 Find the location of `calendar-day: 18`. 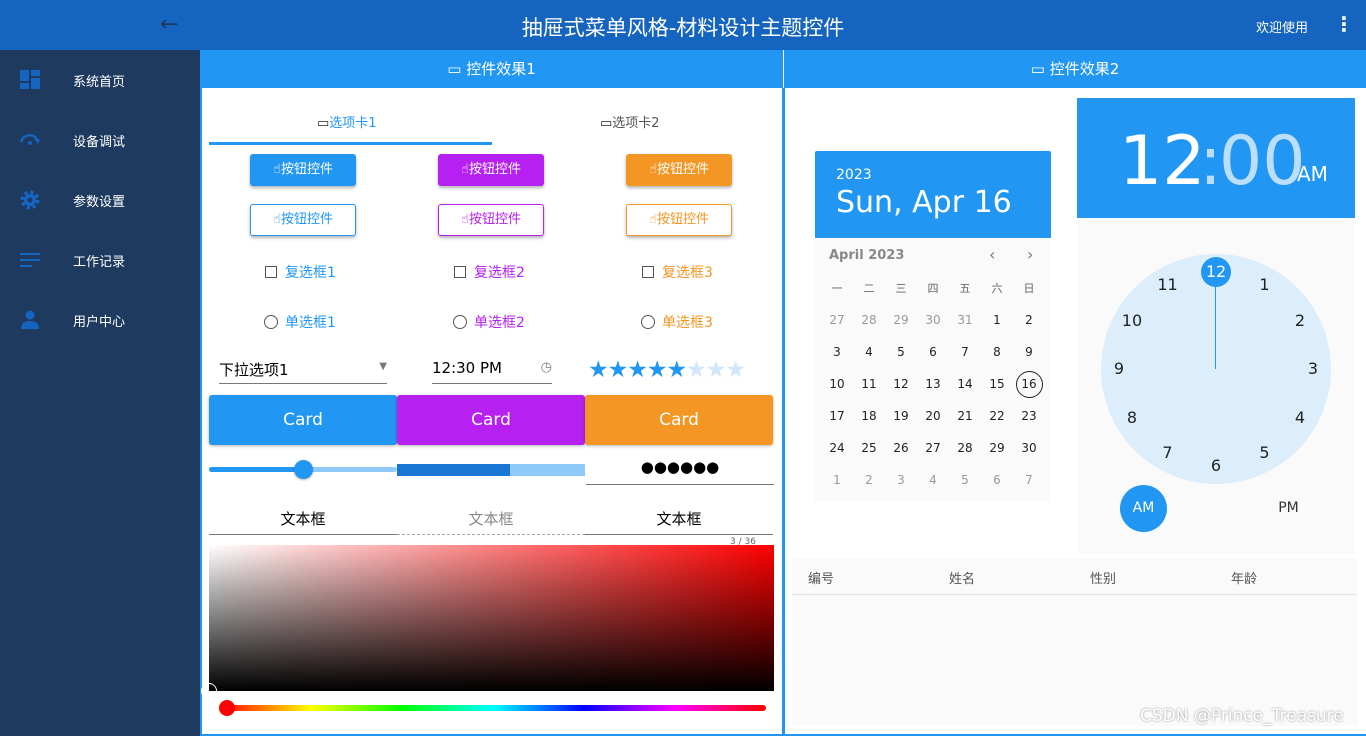

calendar-day: 18 is located at coordinates (869, 416).